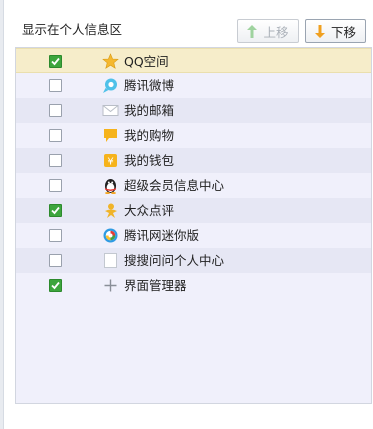 This screenshot has width=373, height=429. What do you see at coordinates (193, 285) in the screenshot?
I see `list-item: 界面管理器` at bounding box center [193, 285].